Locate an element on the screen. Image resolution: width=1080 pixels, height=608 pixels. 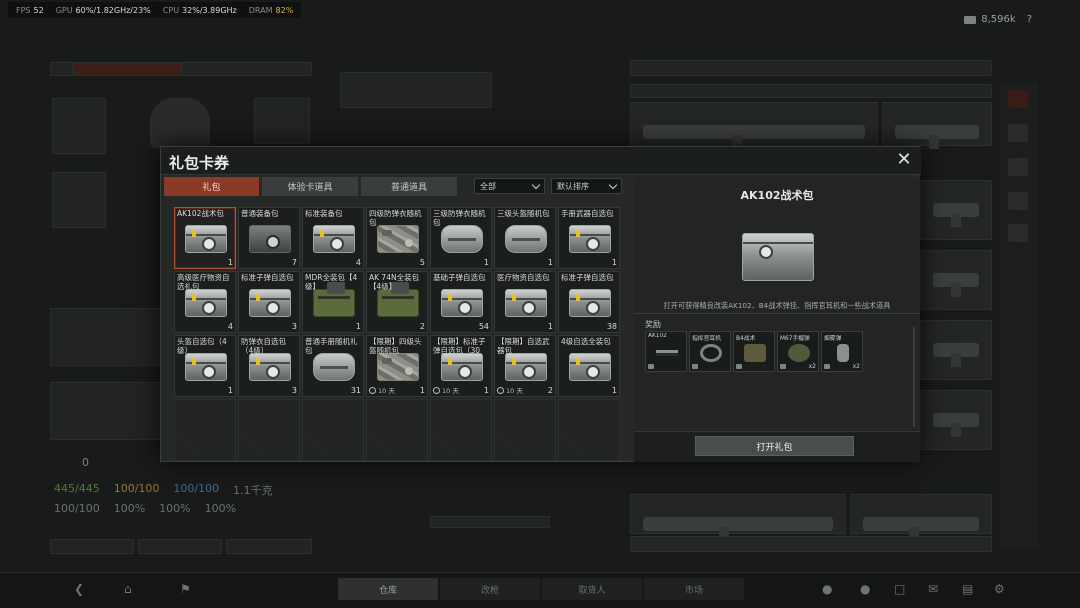
currency-amount: 8,596k is located at coordinates (998, 19).